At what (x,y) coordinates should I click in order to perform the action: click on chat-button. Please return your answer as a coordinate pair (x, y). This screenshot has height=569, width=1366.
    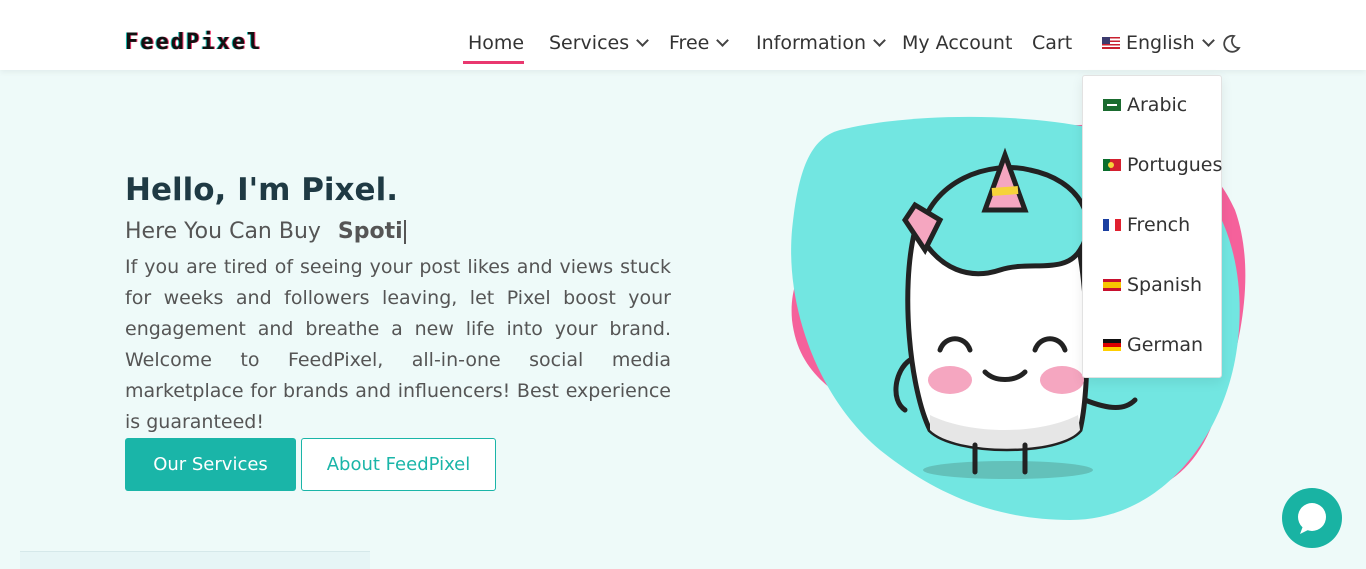
    Looking at the image, I should click on (1312, 518).